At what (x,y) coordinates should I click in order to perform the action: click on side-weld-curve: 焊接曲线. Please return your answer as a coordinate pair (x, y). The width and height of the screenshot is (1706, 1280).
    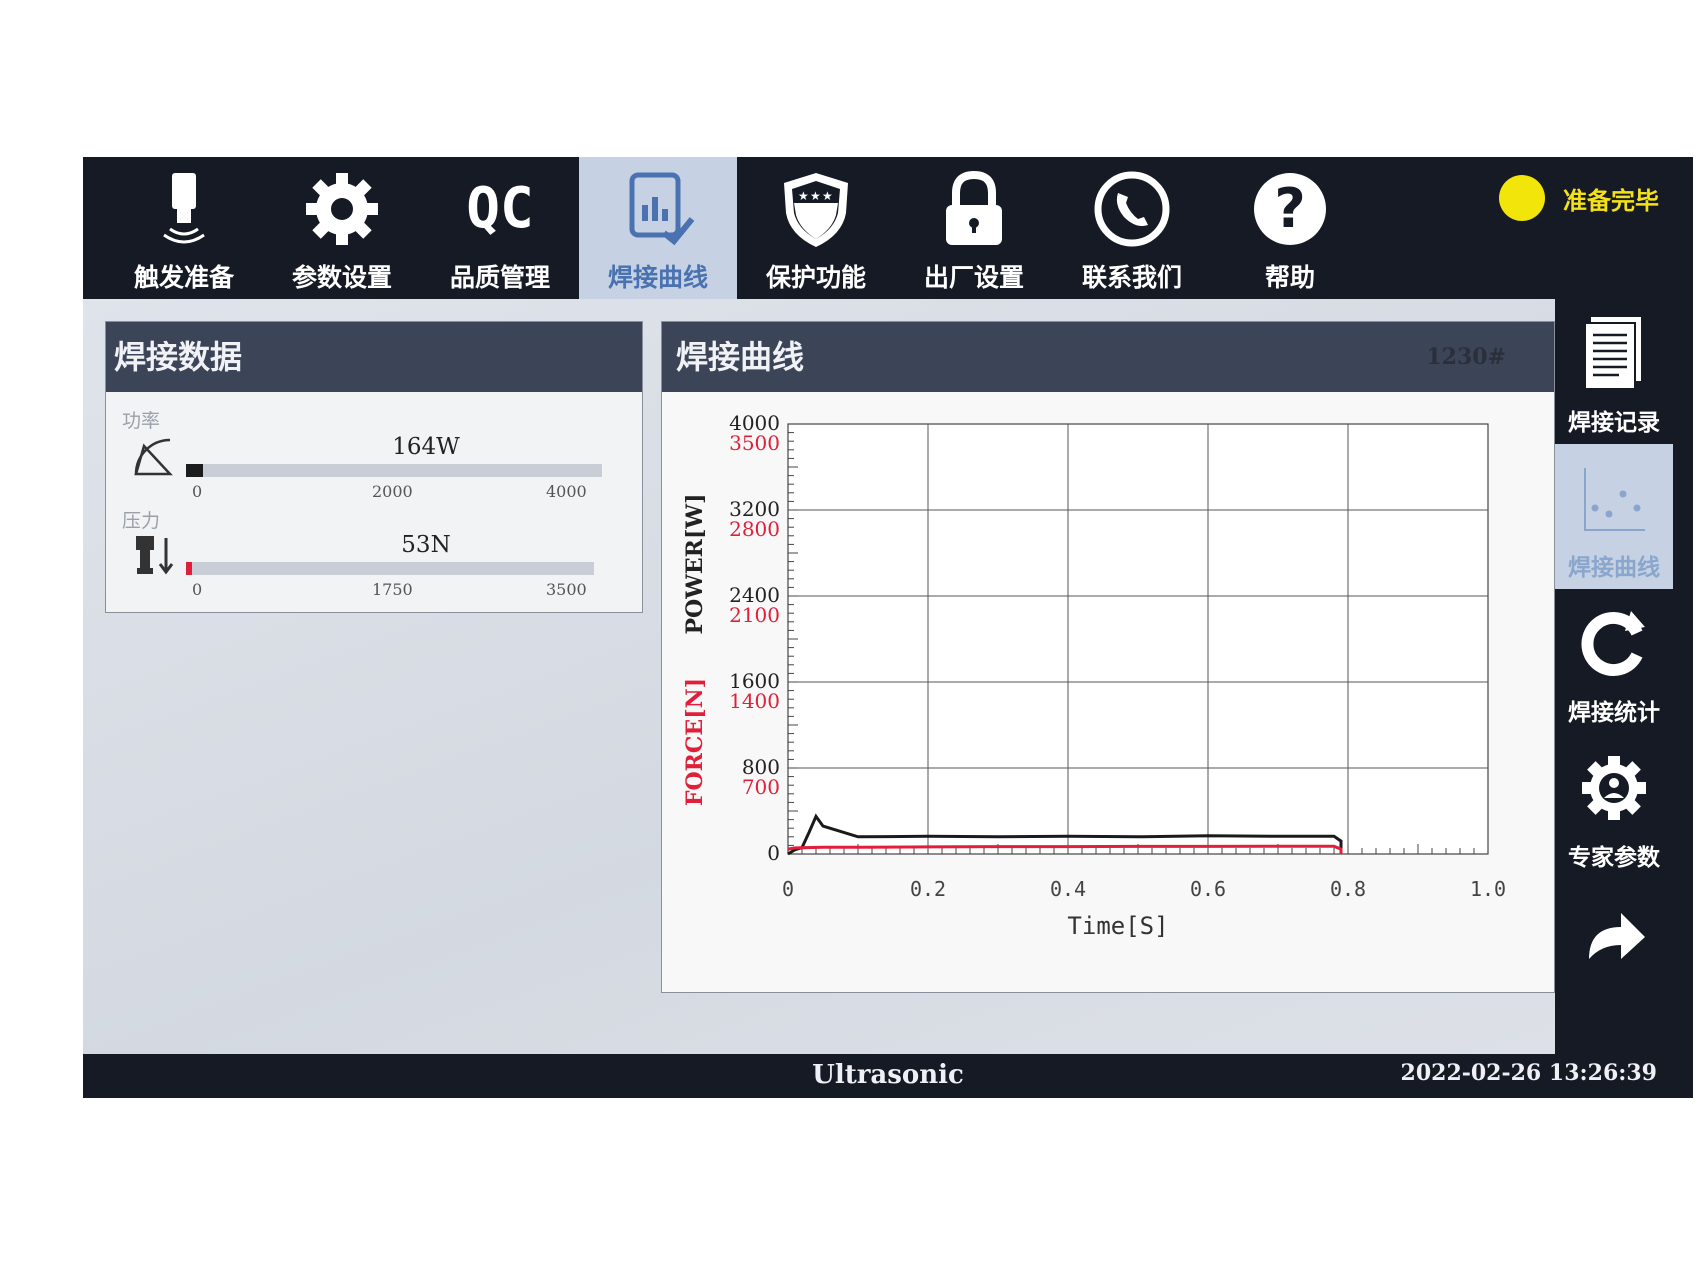
    Looking at the image, I should click on (1614, 516).